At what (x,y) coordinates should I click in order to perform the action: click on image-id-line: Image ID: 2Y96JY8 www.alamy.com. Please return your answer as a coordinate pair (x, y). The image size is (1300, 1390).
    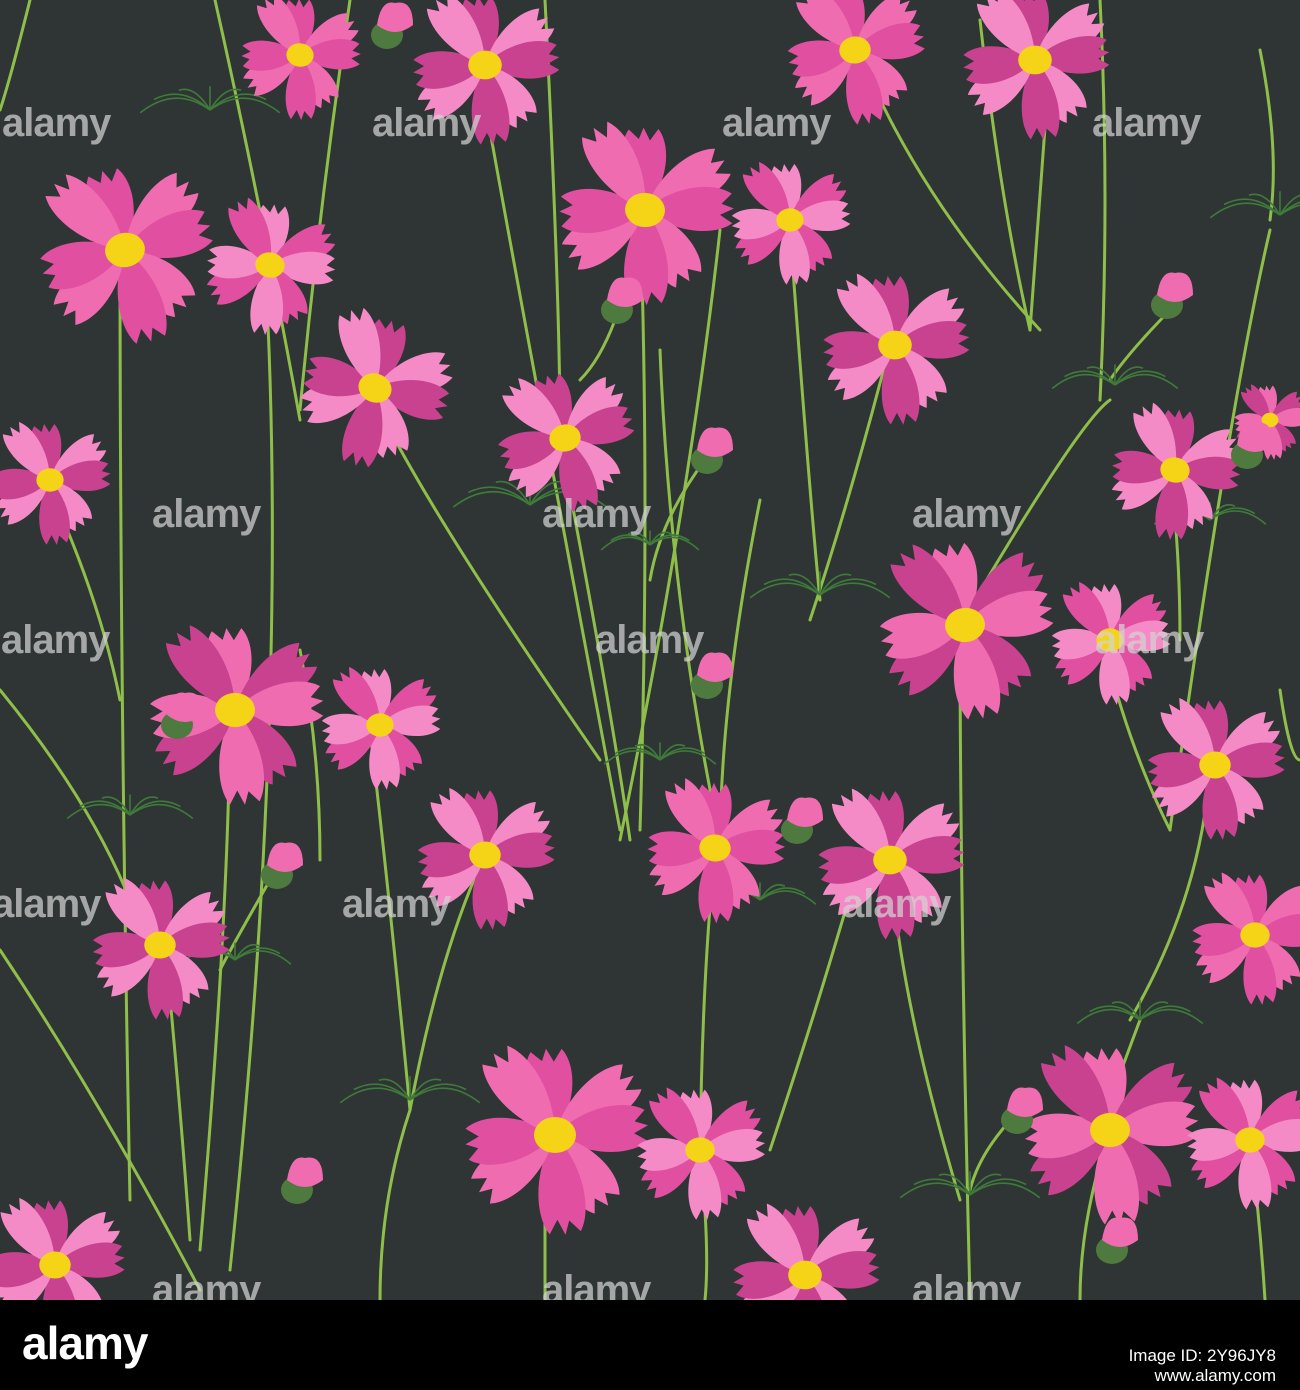
    Looking at the image, I should click on (1202, 1365).